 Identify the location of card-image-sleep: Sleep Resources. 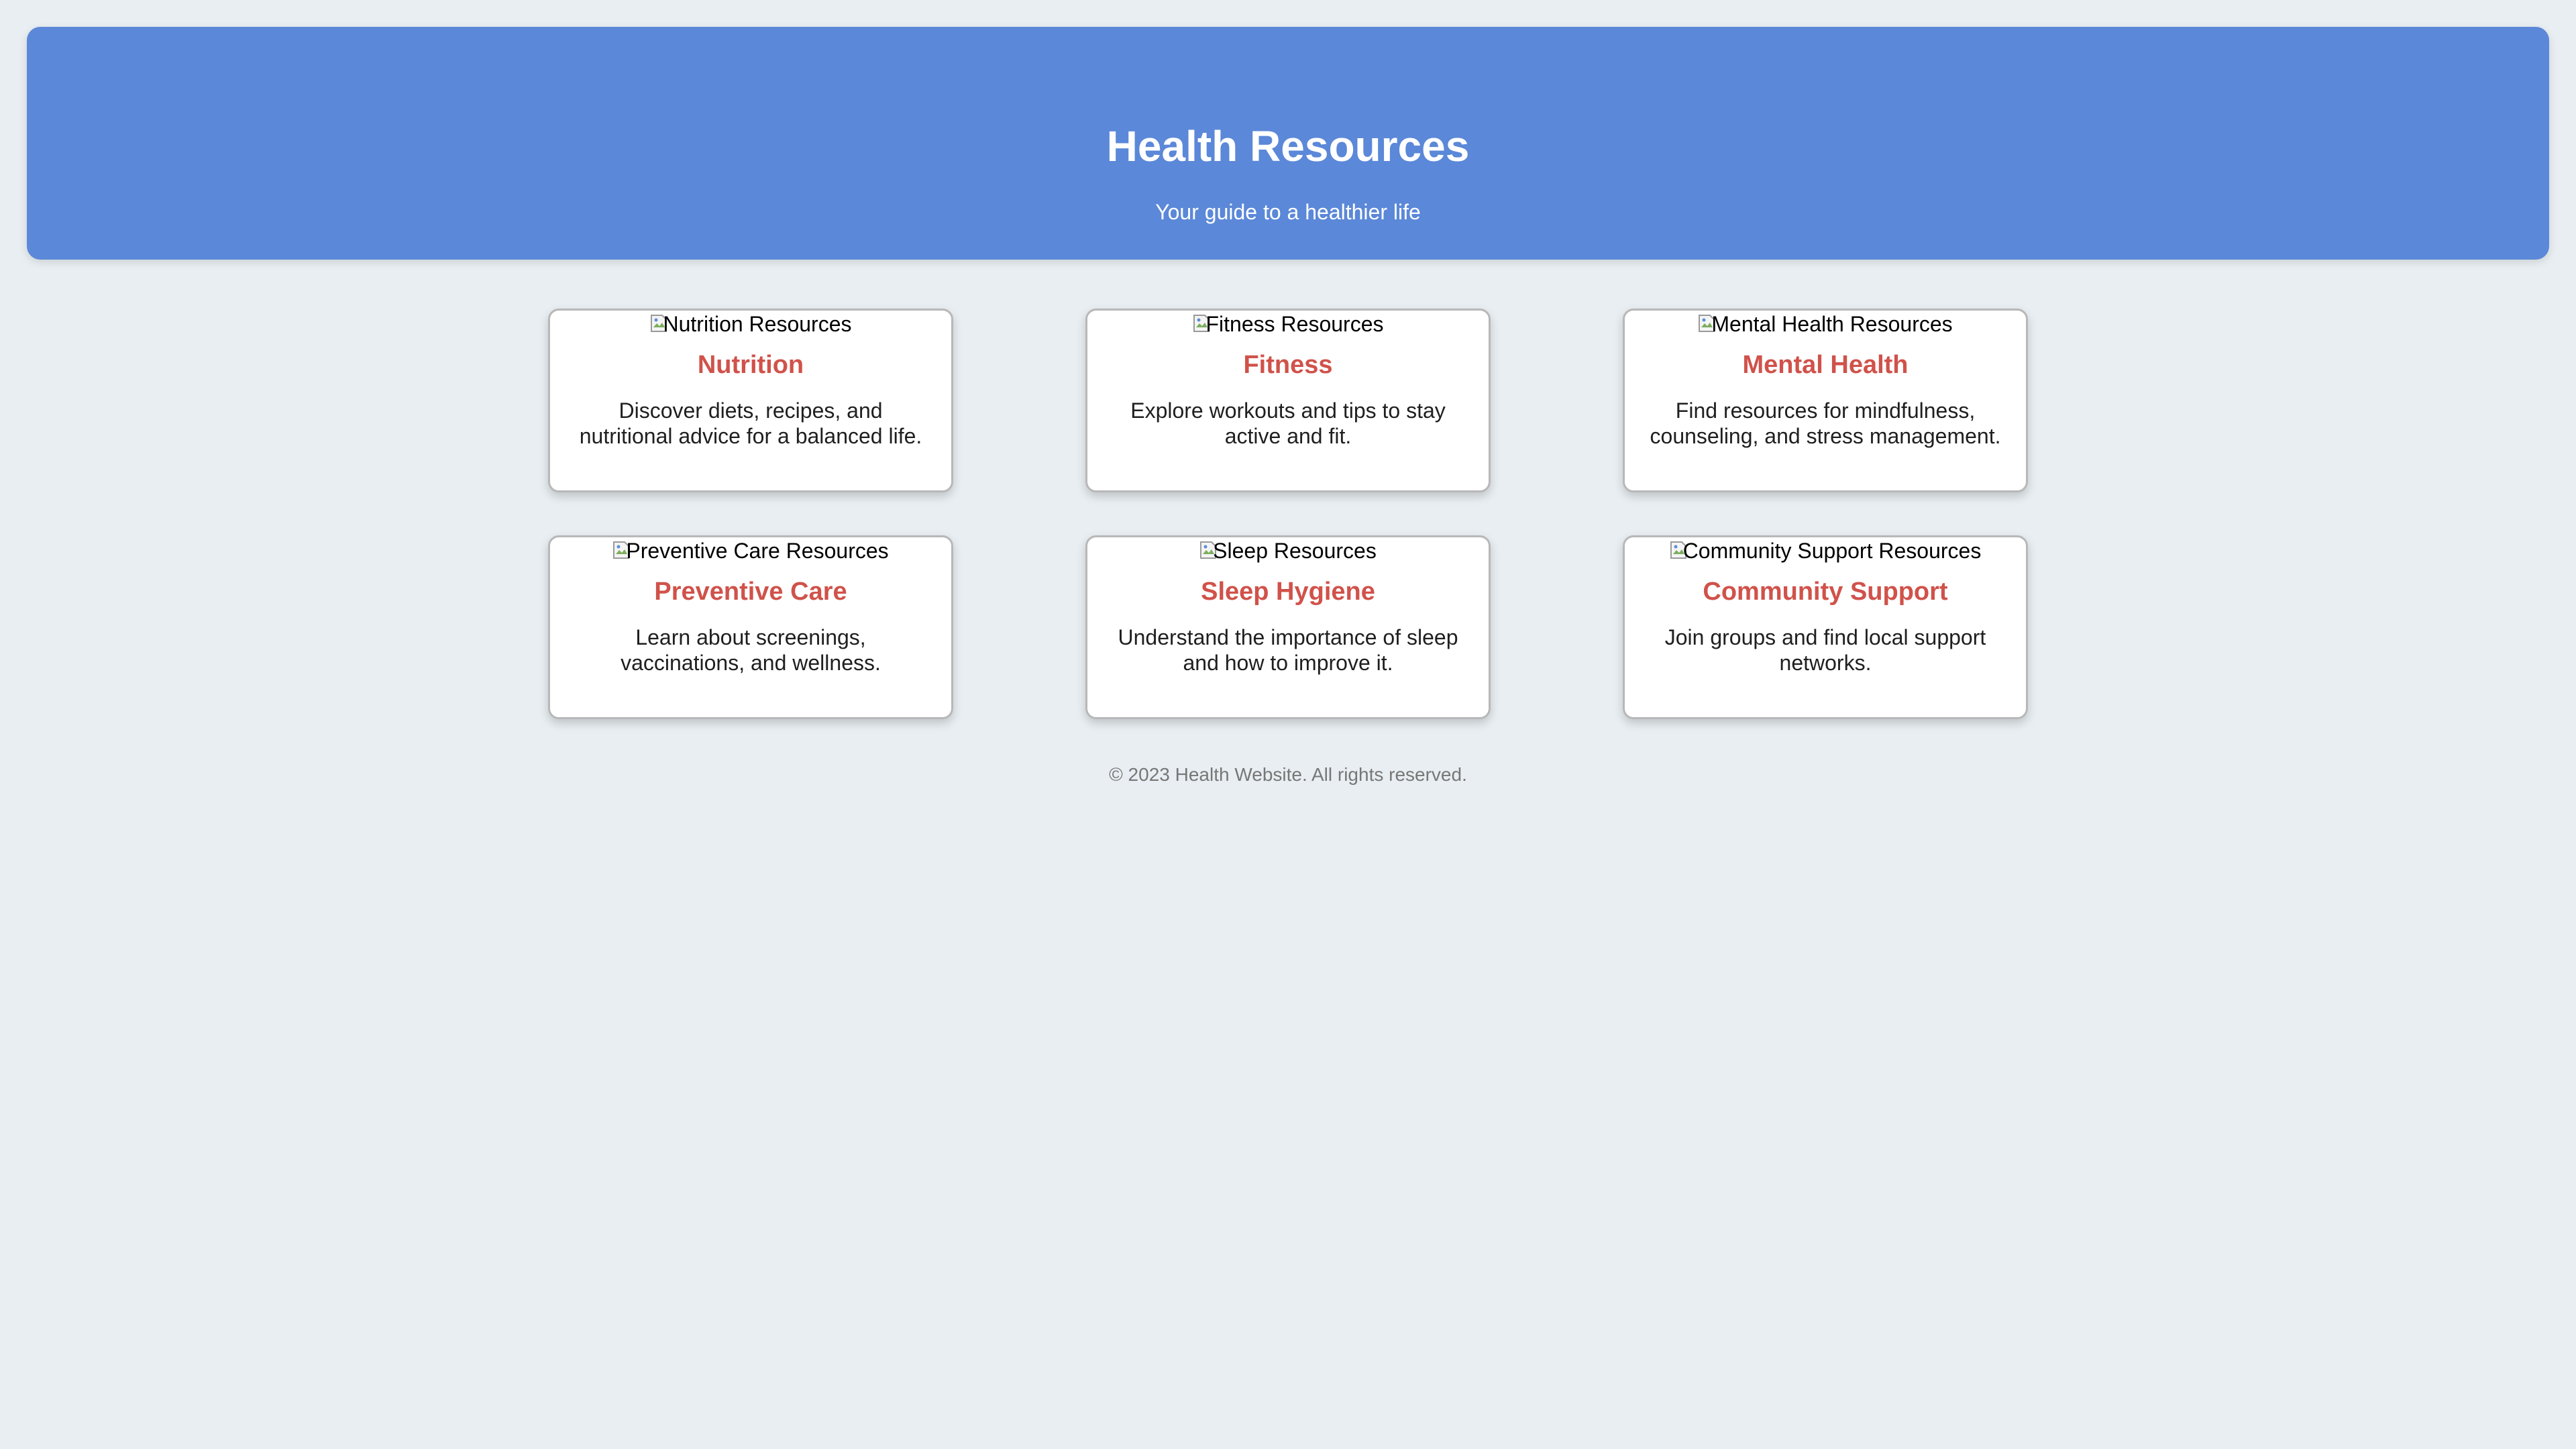
(1288, 550).